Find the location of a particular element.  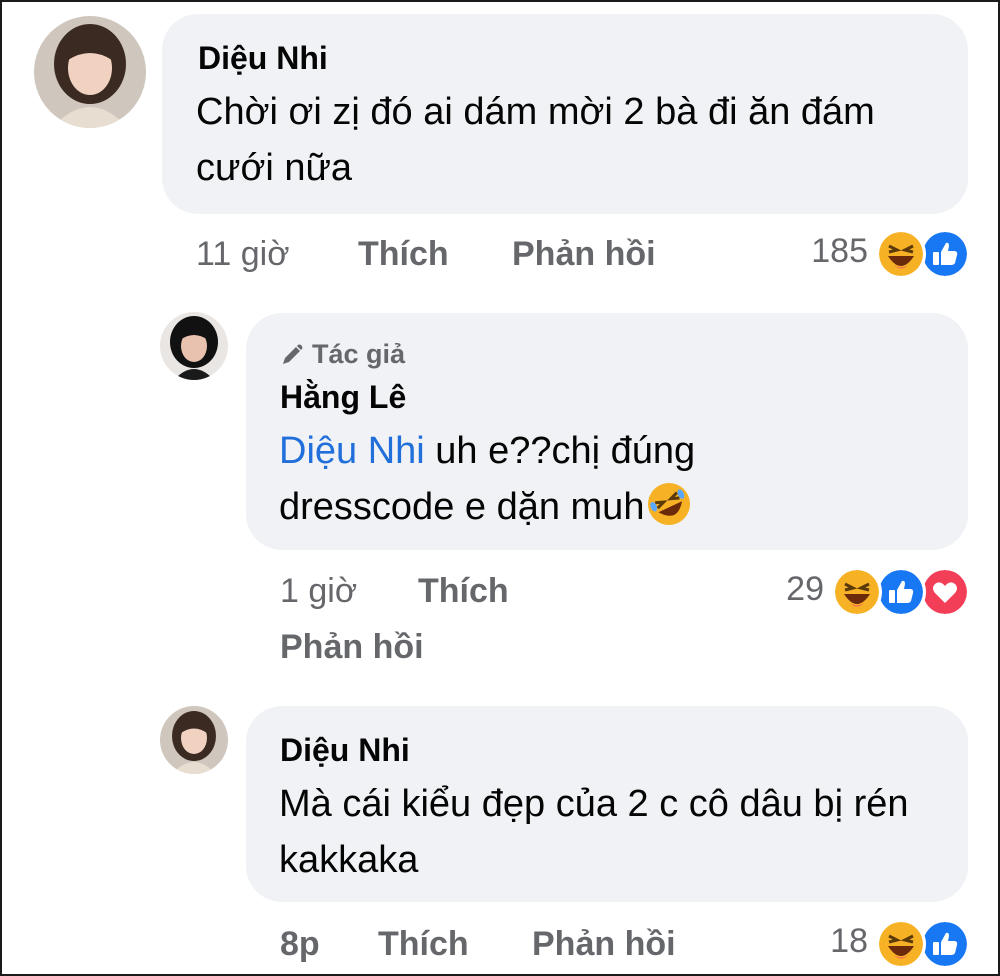

reaction-count: 29 is located at coordinates (782, 589).